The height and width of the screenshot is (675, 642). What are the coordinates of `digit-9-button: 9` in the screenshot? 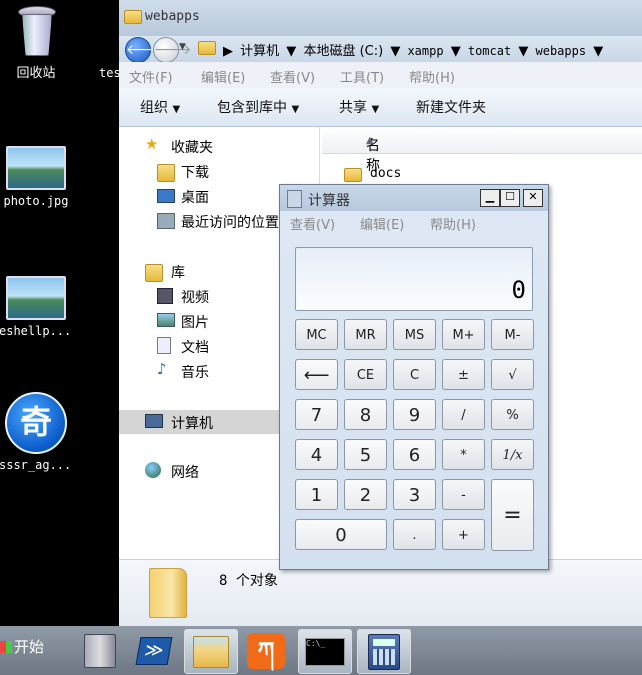 It's located at (414, 414).